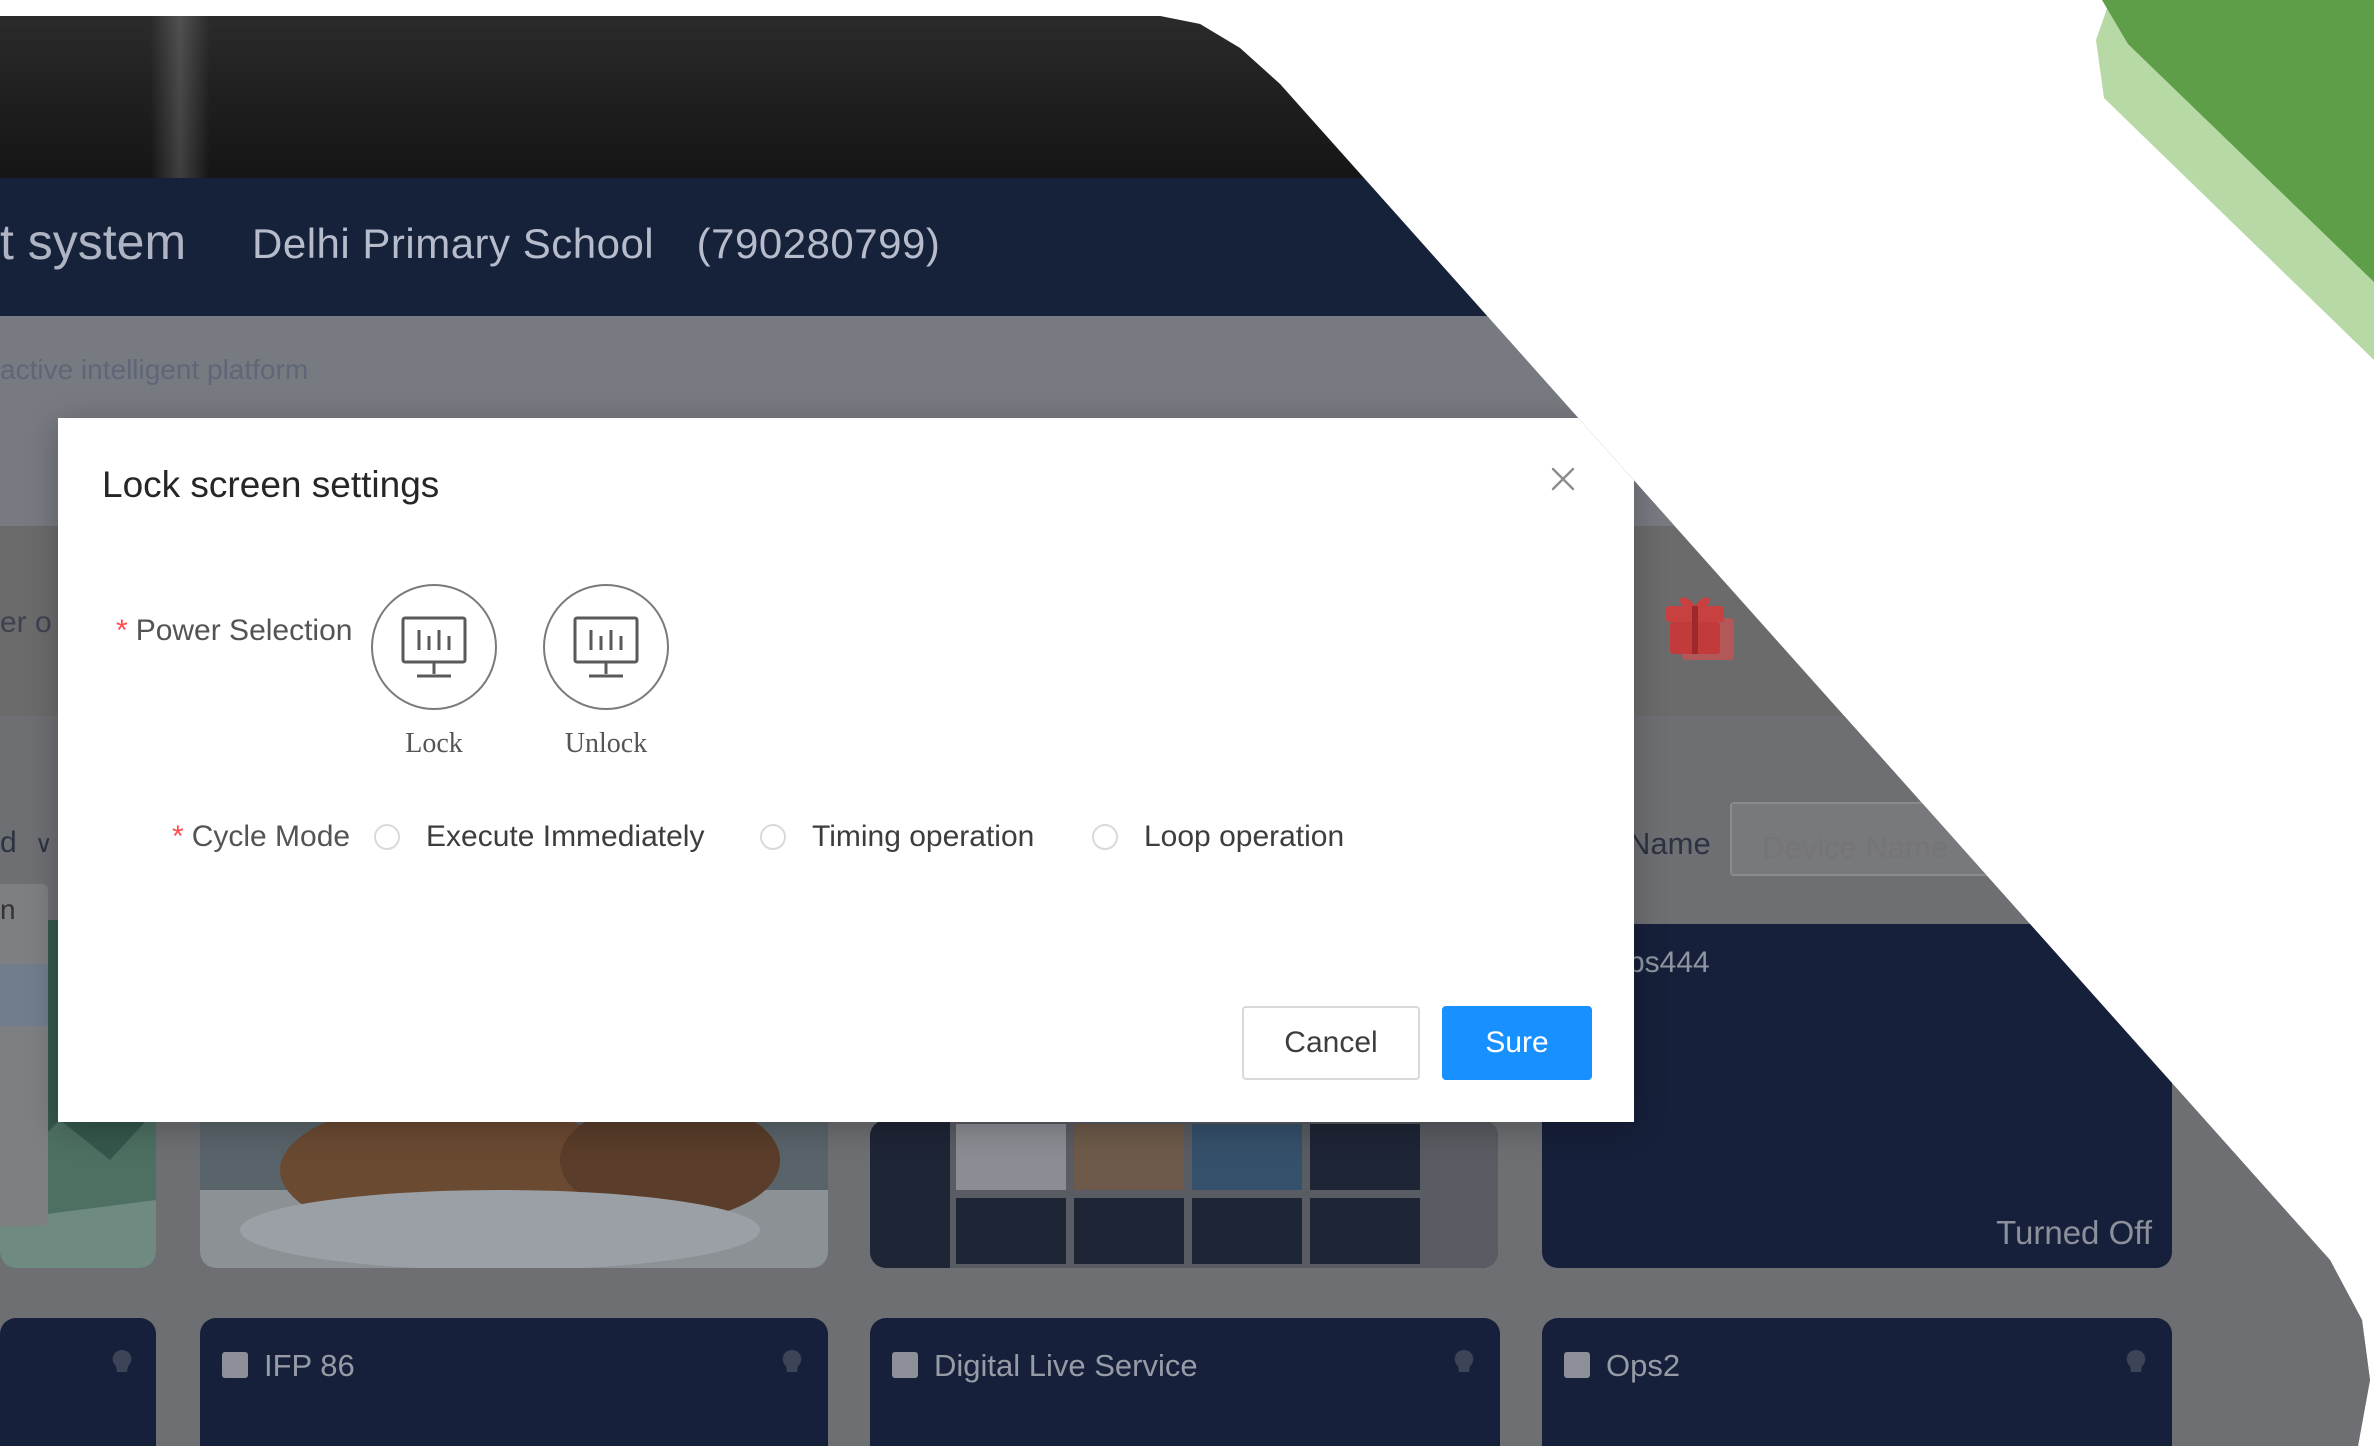 The height and width of the screenshot is (1446, 2374). What do you see at coordinates (44, 844) in the screenshot?
I see `chevron-down-icon: ∨` at bounding box center [44, 844].